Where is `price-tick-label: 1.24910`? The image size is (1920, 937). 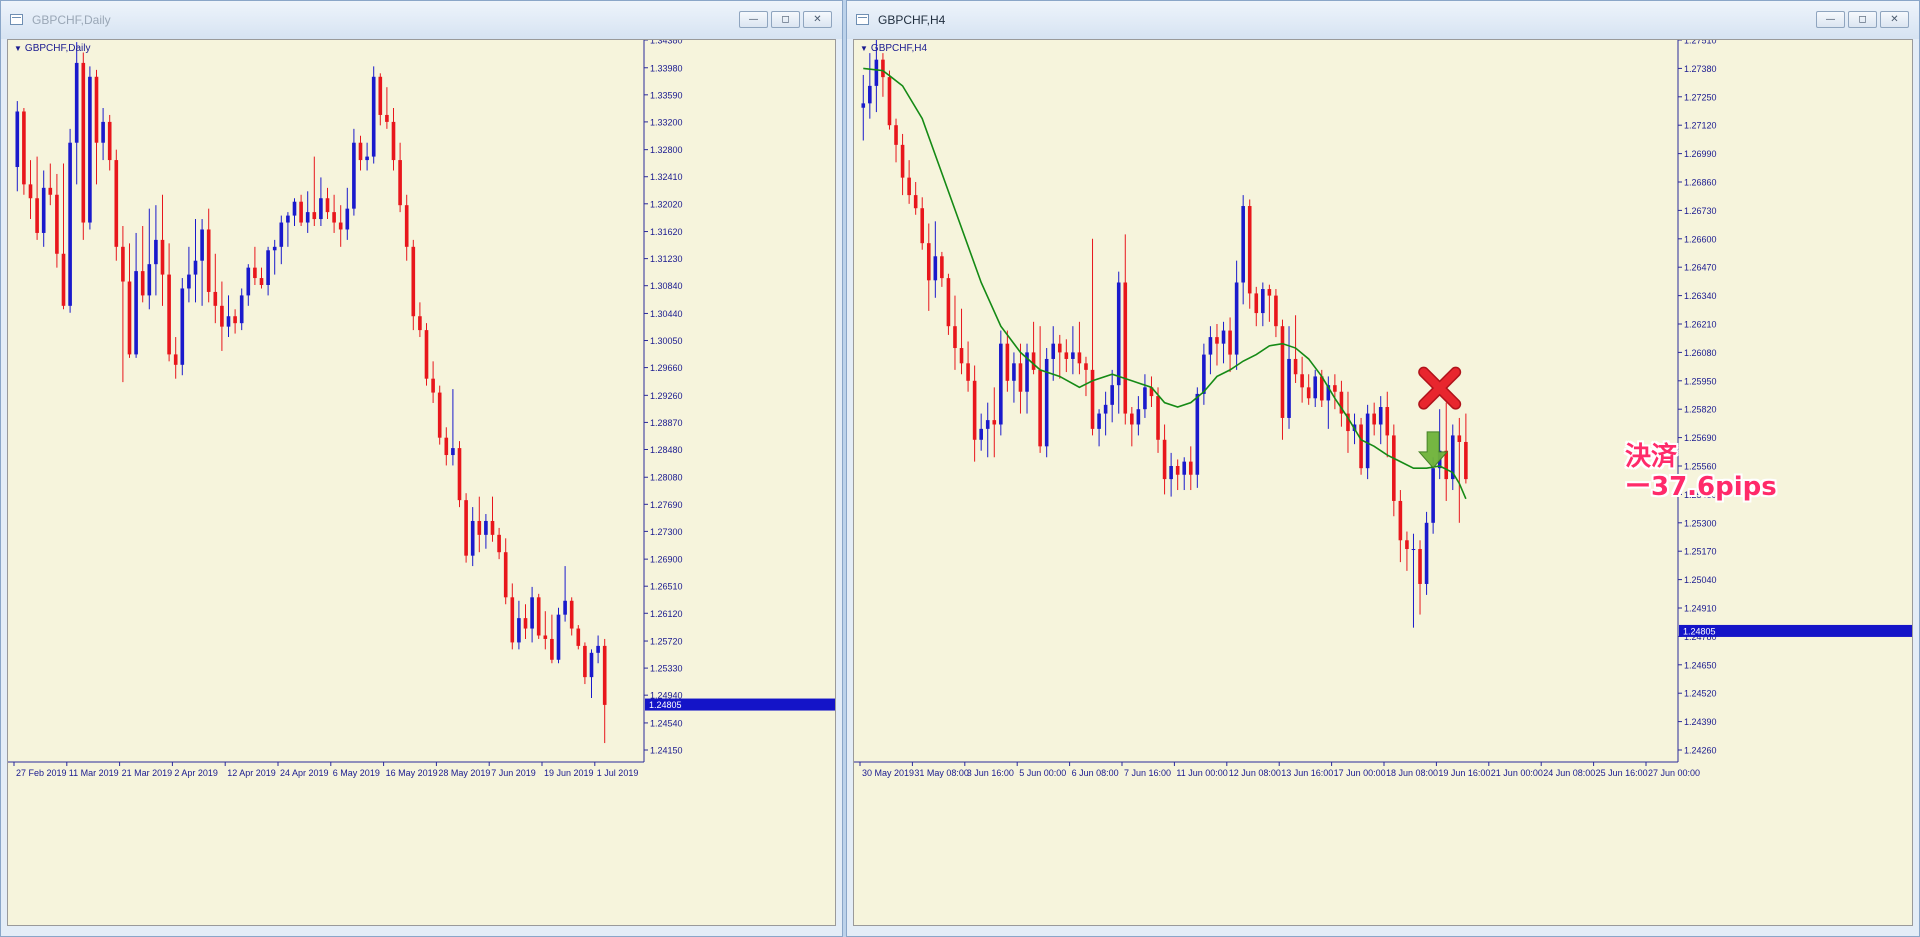 price-tick-label: 1.24910 is located at coordinates (1700, 609).